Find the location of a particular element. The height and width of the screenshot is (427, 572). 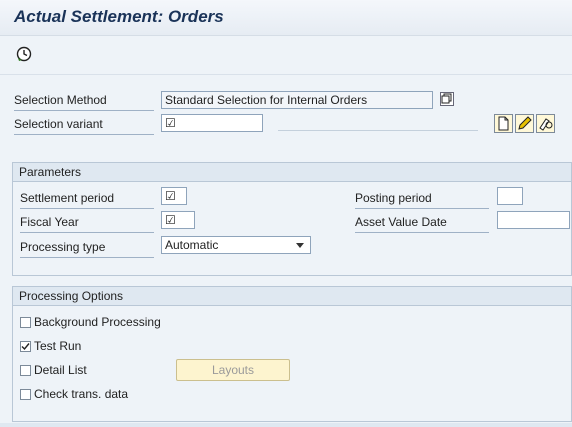

bottom-strip is located at coordinates (286, 425).